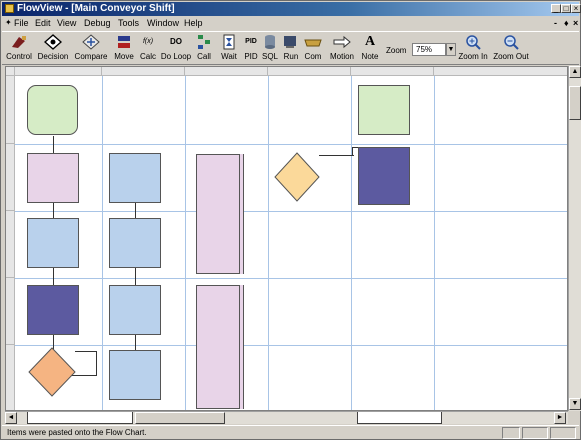 This screenshot has height=440, width=581. I want to click on minimize-button: _, so click(556, 8).